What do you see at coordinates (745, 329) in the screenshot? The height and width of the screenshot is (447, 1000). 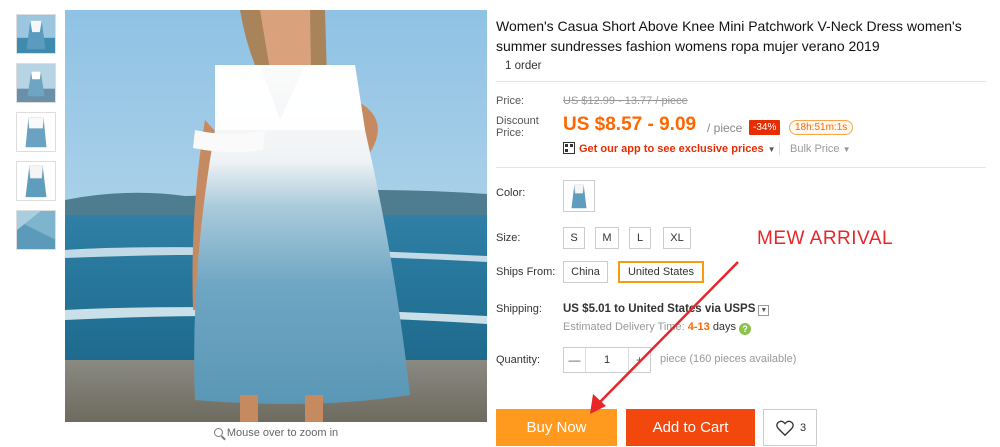 I see `help-icon: ?` at bounding box center [745, 329].